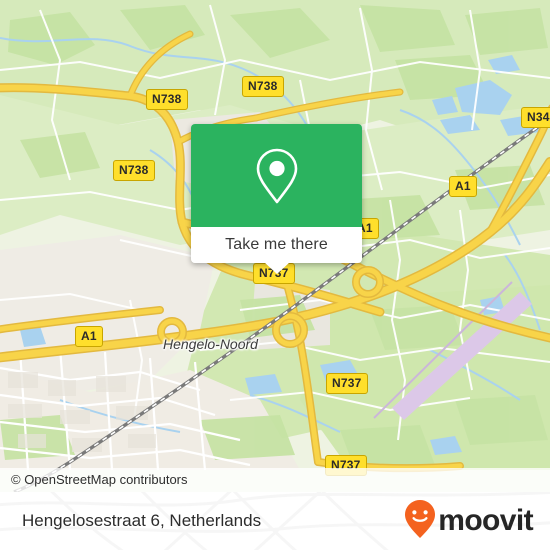 This screenshot has width=550, height=550. I want to click on map-attribution: © OpenStreetMap contributors, so click(275, 480).